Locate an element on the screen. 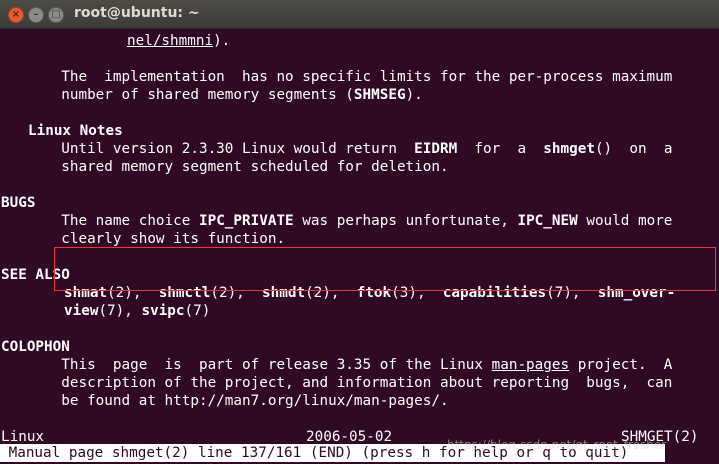 The height and width of the screenshot is (464, 719). section-heading: Linux Notes is located at coordinates (75, 131).